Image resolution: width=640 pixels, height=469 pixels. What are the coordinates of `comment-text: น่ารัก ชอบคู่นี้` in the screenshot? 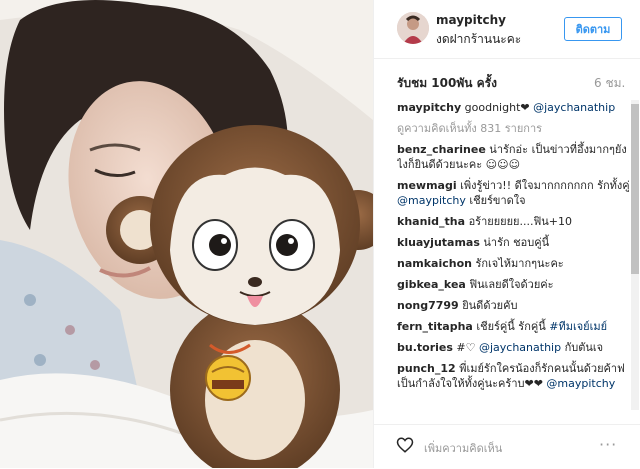 It's located at (516, 242).